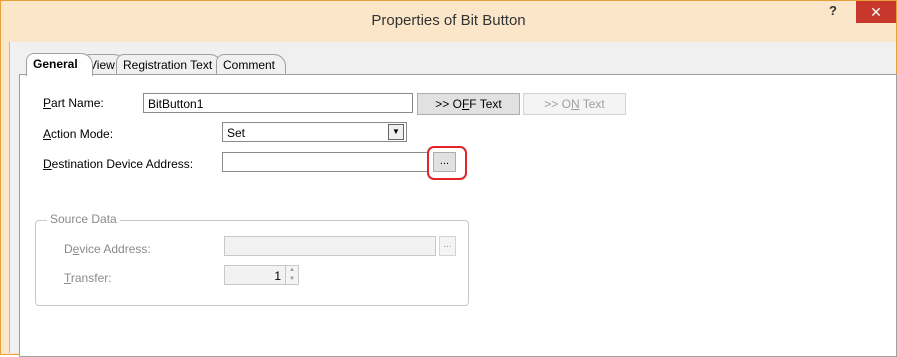 The width and height of the screenshot is (897, 357). Describe the element at coordinates (447, 163) in the screenshot. I see `highlight-marker` at that location.